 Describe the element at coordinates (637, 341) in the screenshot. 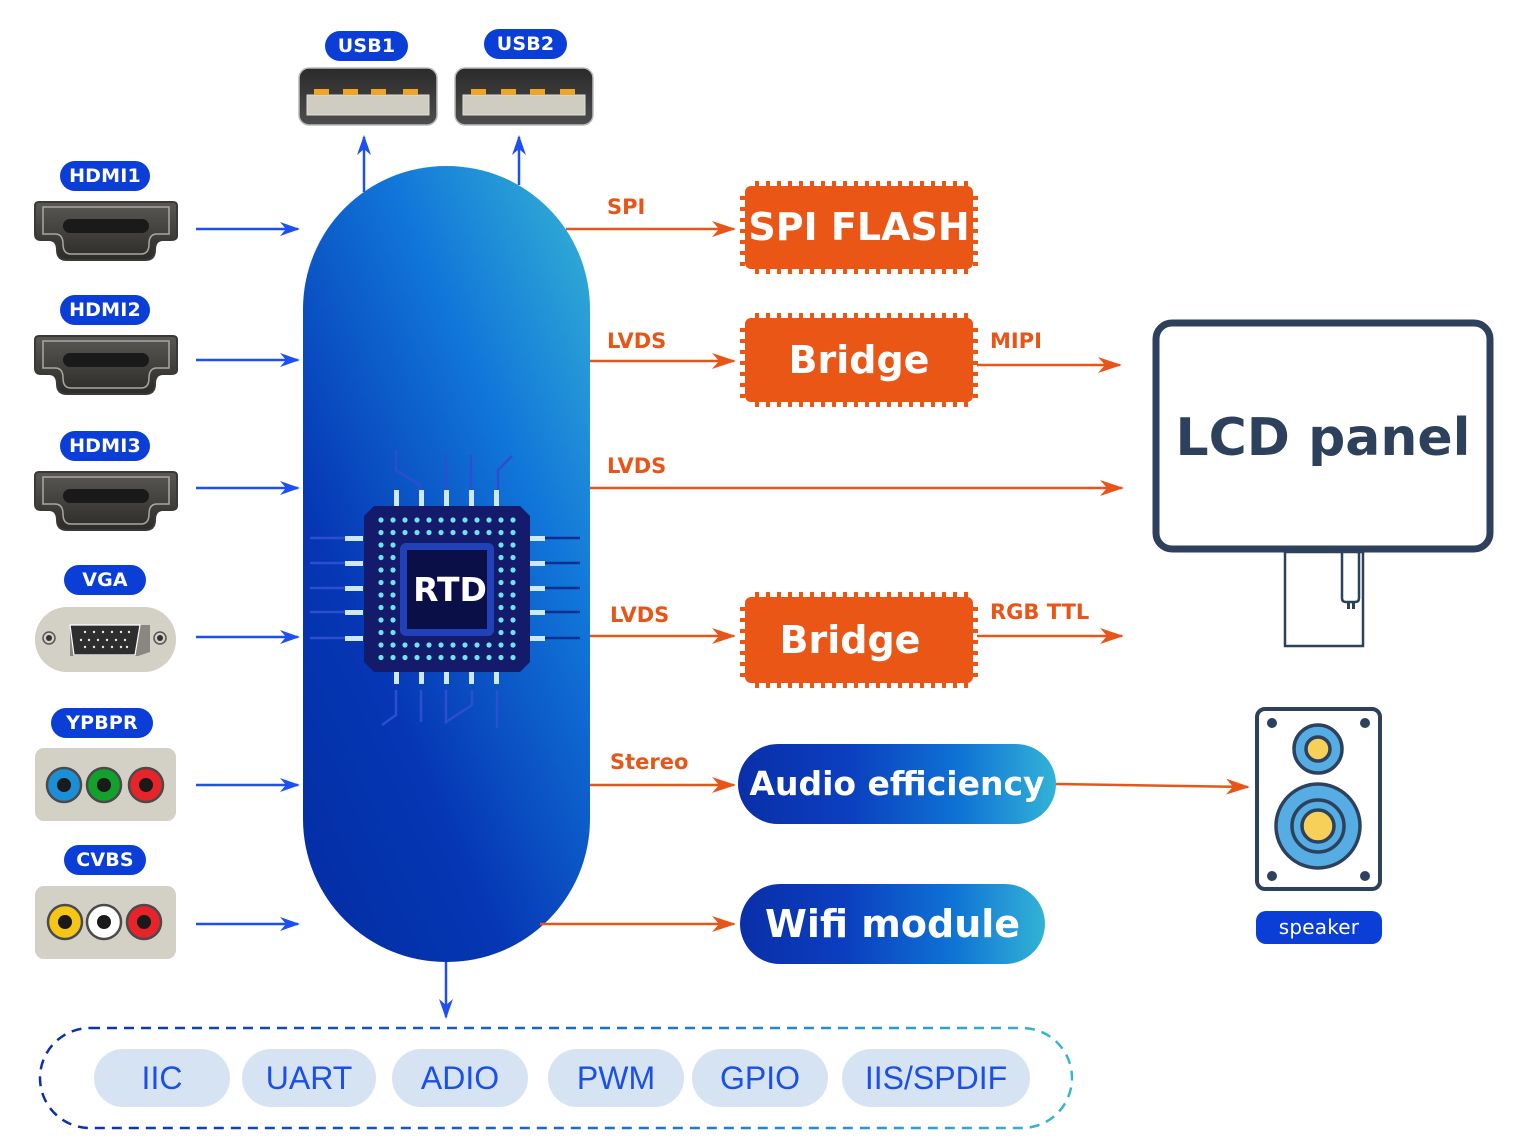

I see `lvds1-link-label: LVDS` at that location.